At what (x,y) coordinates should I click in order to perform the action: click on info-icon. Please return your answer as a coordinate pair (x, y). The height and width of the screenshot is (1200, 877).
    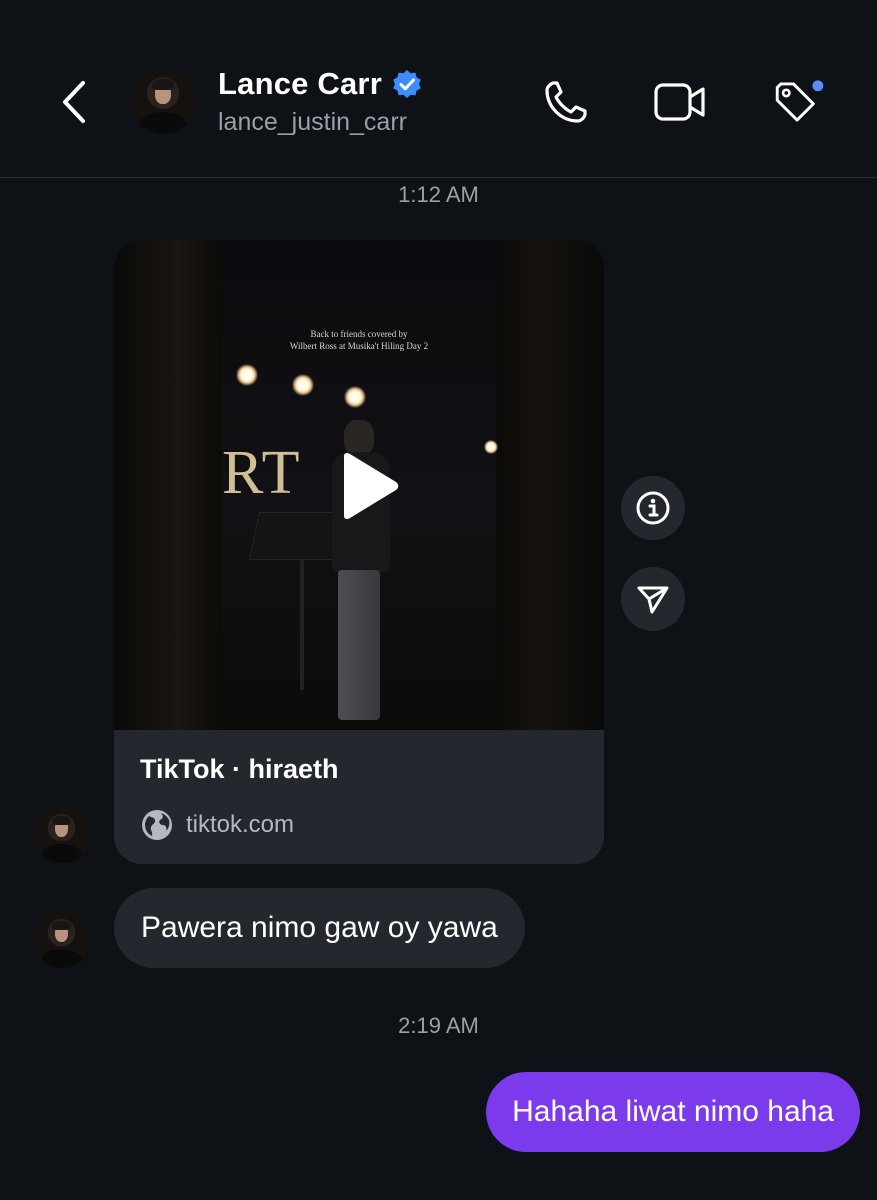
    Looking at the image, I should click on (653, 508).